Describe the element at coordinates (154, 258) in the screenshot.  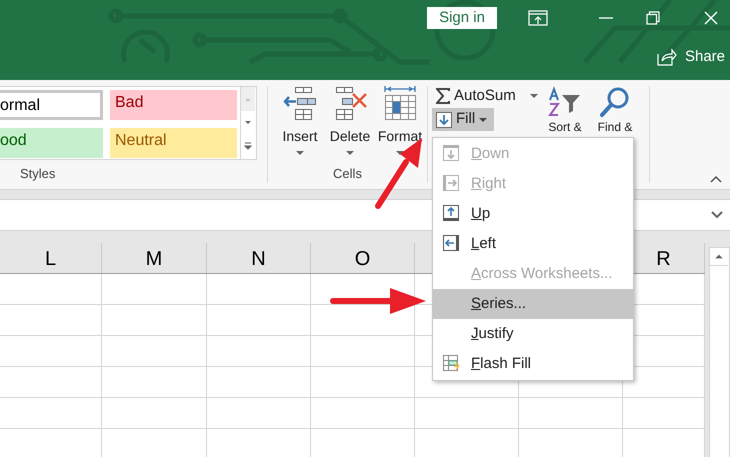
I see `column-header: M` at that location.